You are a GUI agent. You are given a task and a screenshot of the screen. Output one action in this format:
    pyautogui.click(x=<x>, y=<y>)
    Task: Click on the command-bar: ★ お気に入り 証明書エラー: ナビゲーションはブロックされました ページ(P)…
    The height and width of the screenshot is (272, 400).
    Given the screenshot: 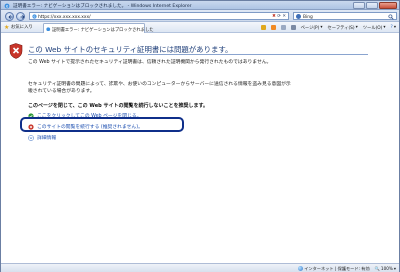 What is the action you would take?
    pyautogui.click(x=200, y=27)
    